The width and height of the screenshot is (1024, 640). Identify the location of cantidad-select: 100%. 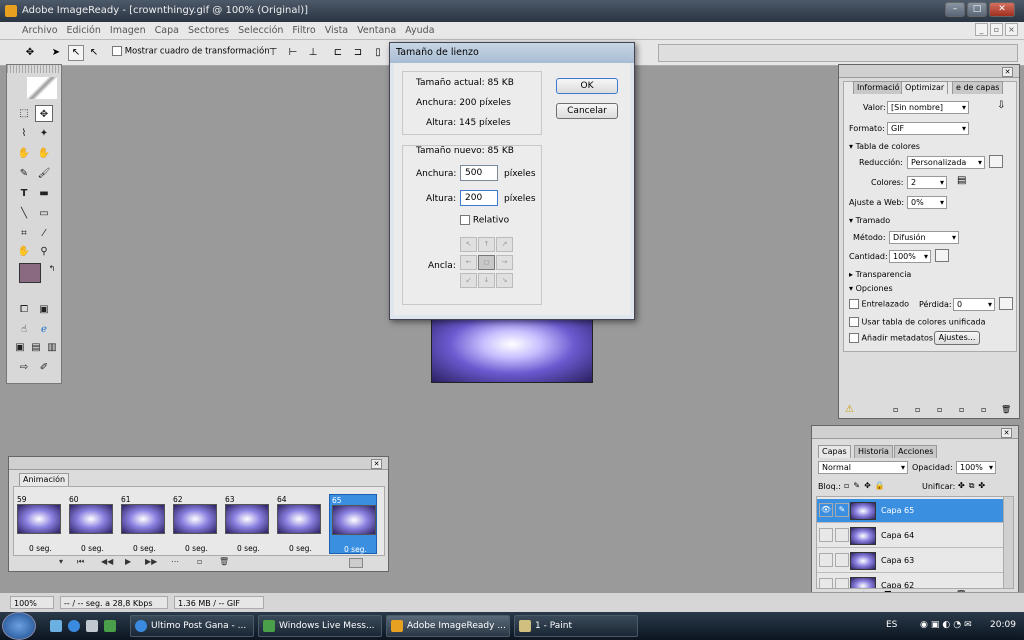
(910, 256).